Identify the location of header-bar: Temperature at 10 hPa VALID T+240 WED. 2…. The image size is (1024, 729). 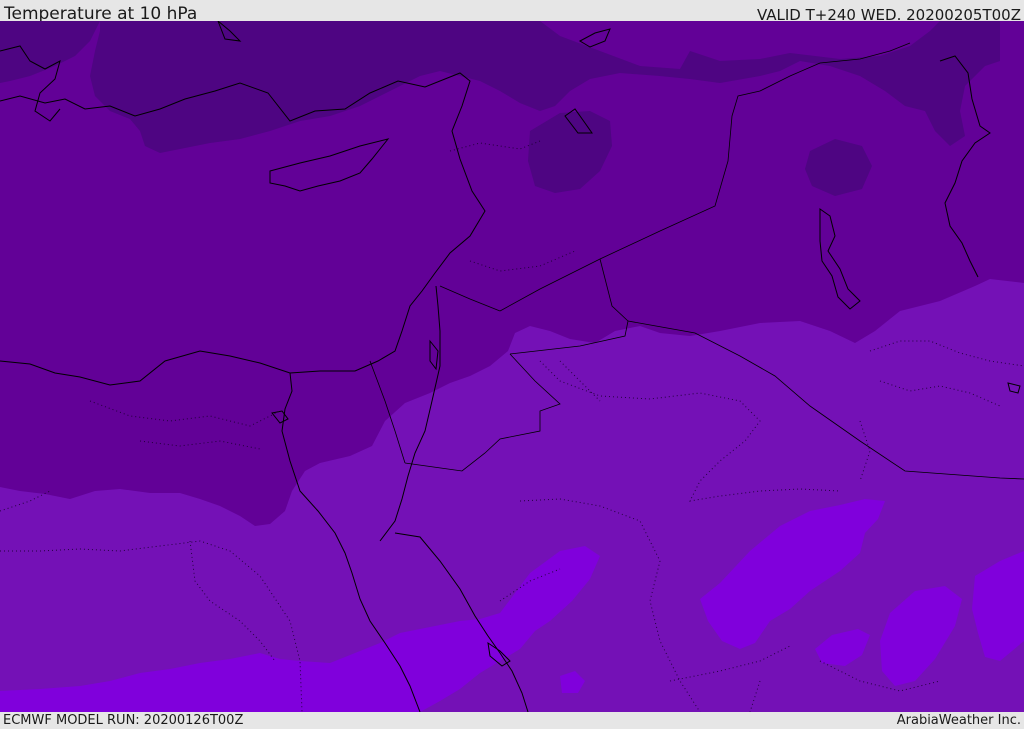
(512, 12).